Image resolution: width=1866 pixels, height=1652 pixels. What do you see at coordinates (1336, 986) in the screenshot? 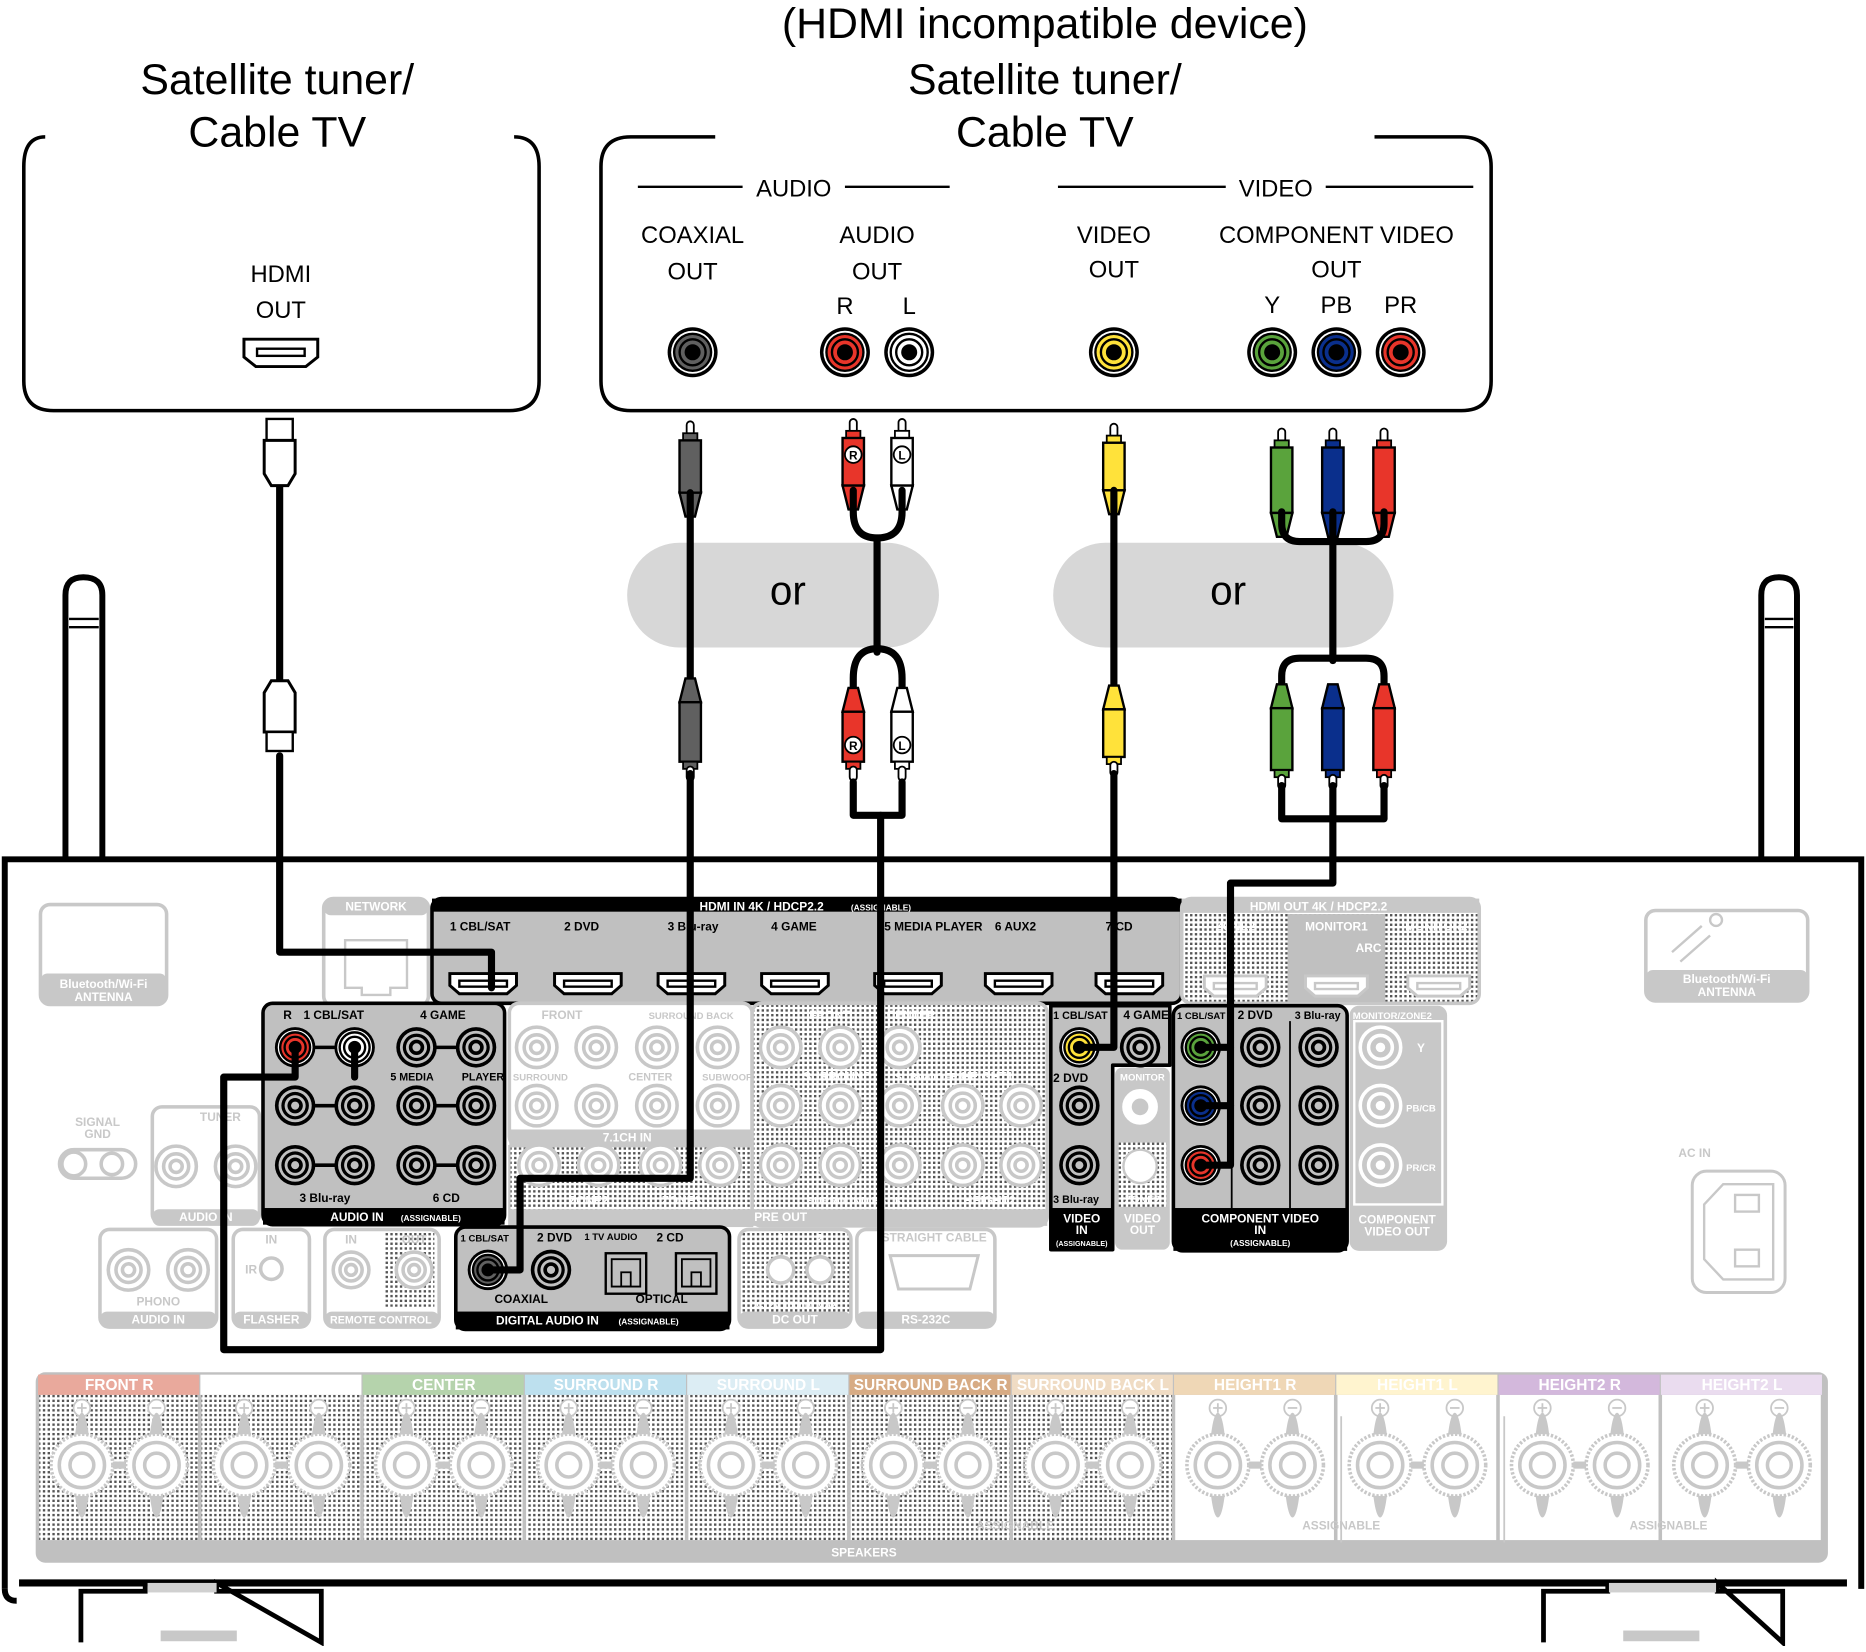
I see `hdmi-out-monitor1-port` at bounding box center [1336, 986].